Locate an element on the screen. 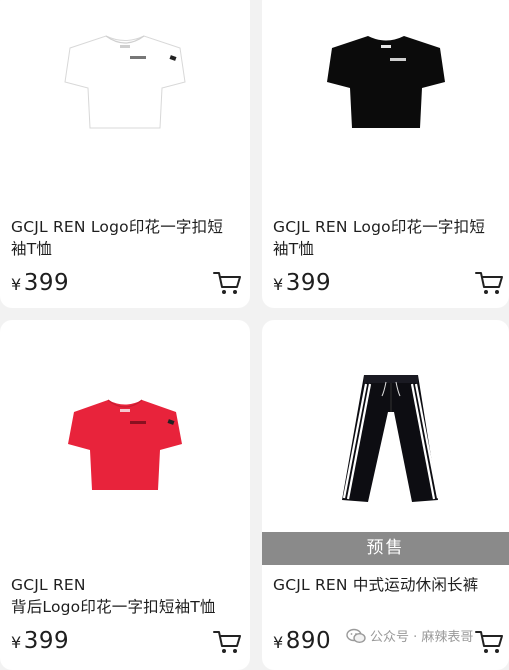 Image resolution: width=509 pixels, height=670 pixels. product-title: GCJL REN 背后Logo印花一字扣短袖T恤 is located at coordinates (126, 596).